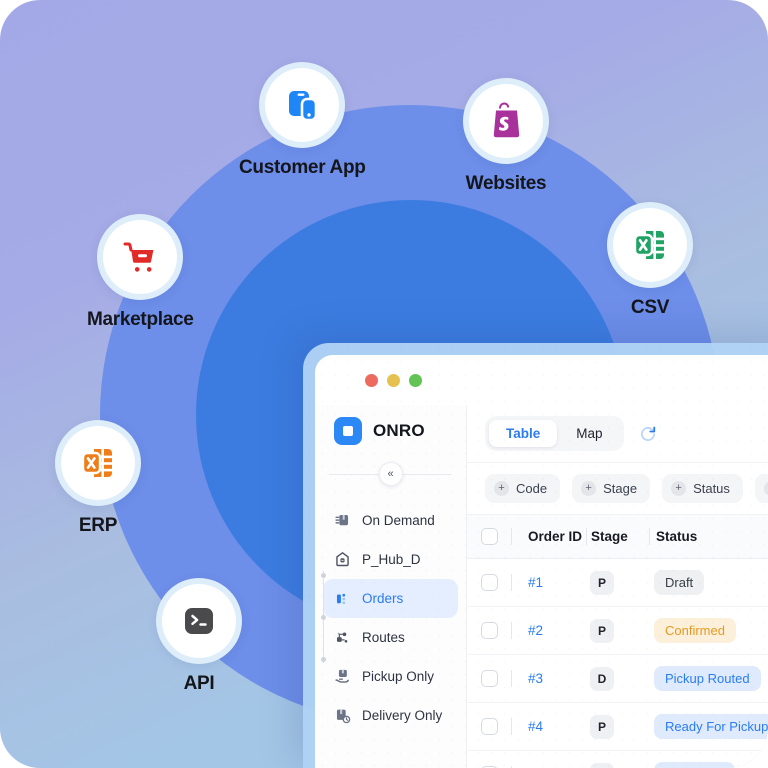  What do you see at coordinates (348, 431) in the screenshot?
I see `onro-logo-icon` at bounding box center [348, 431].